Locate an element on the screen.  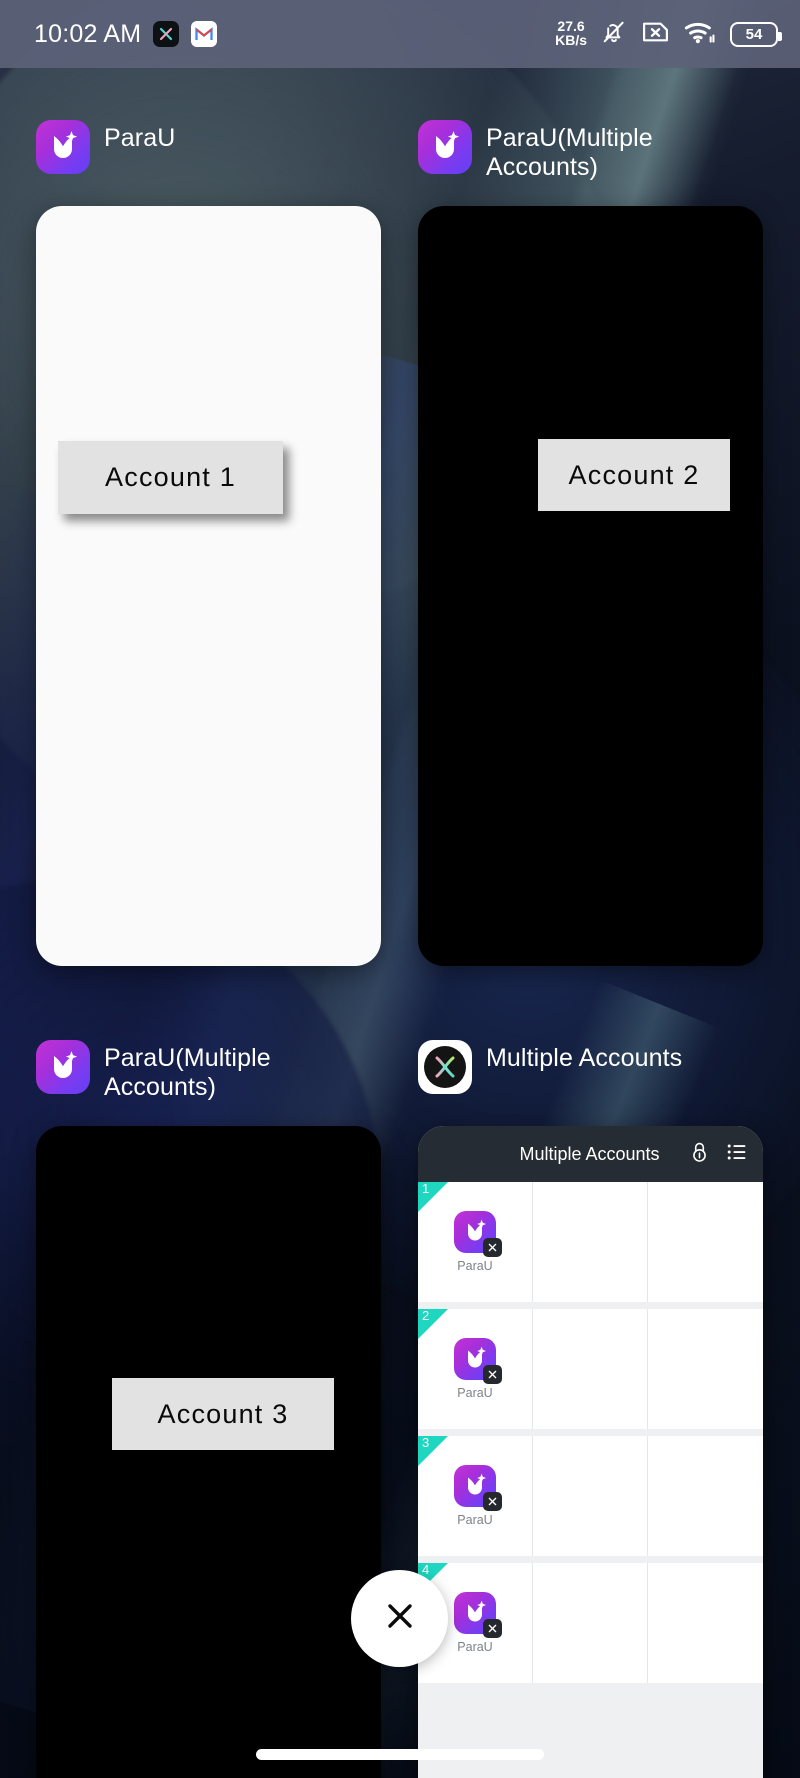
close-all-icon is located at coordinates (400, 1618).